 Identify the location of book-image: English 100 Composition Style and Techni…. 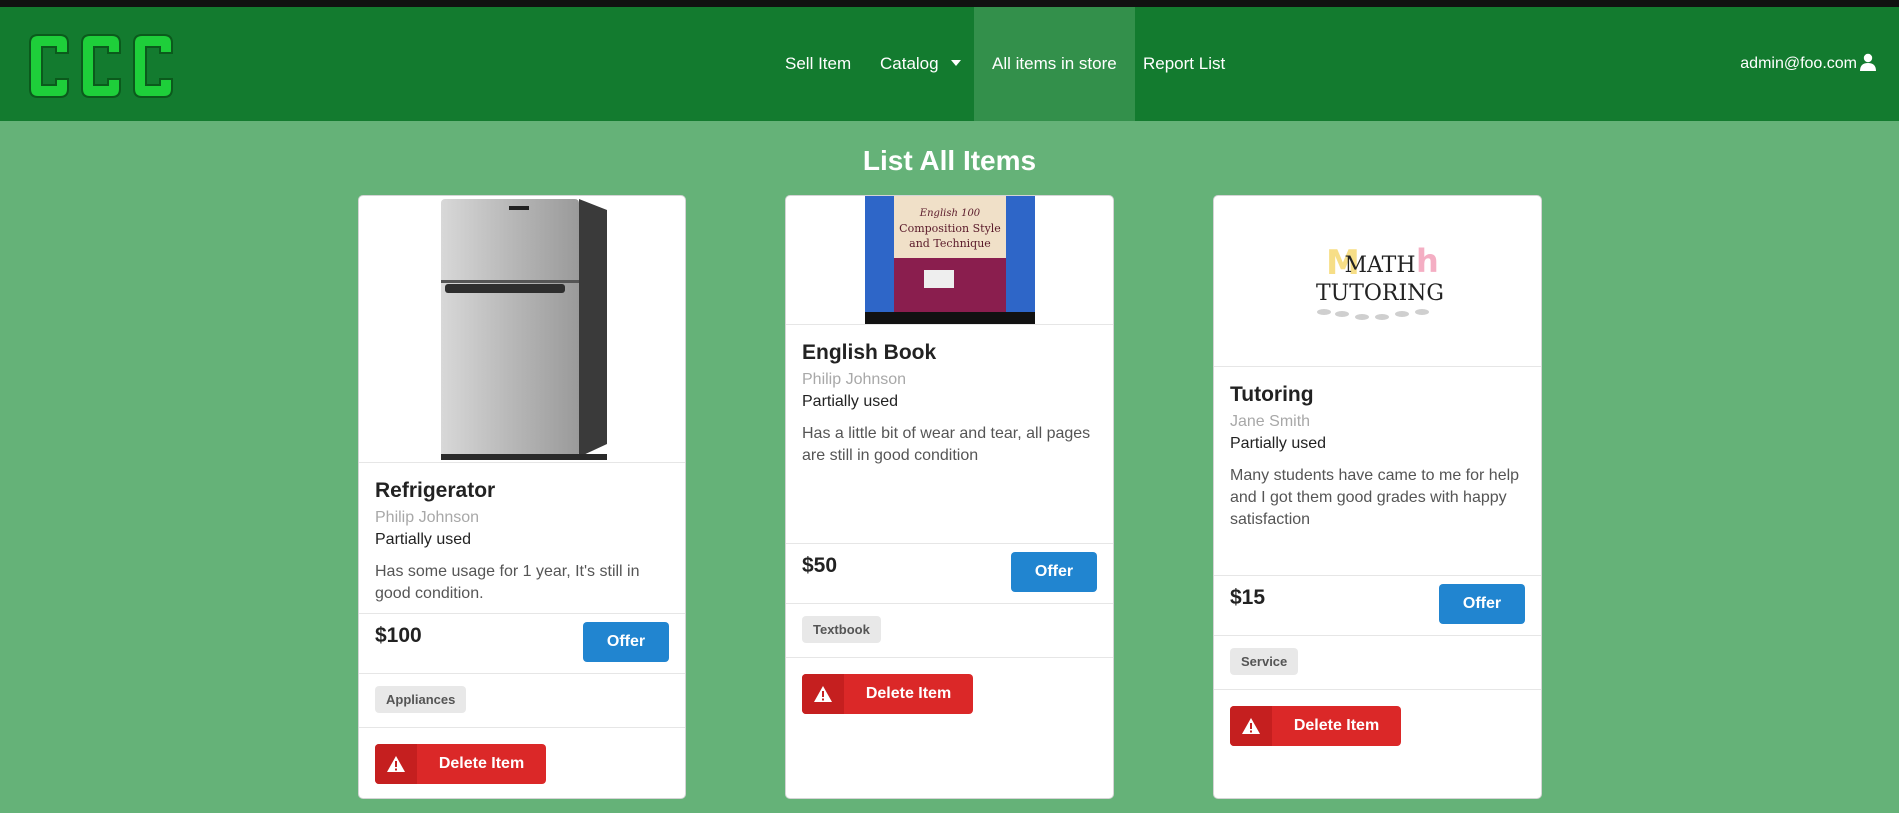
(950, 260).